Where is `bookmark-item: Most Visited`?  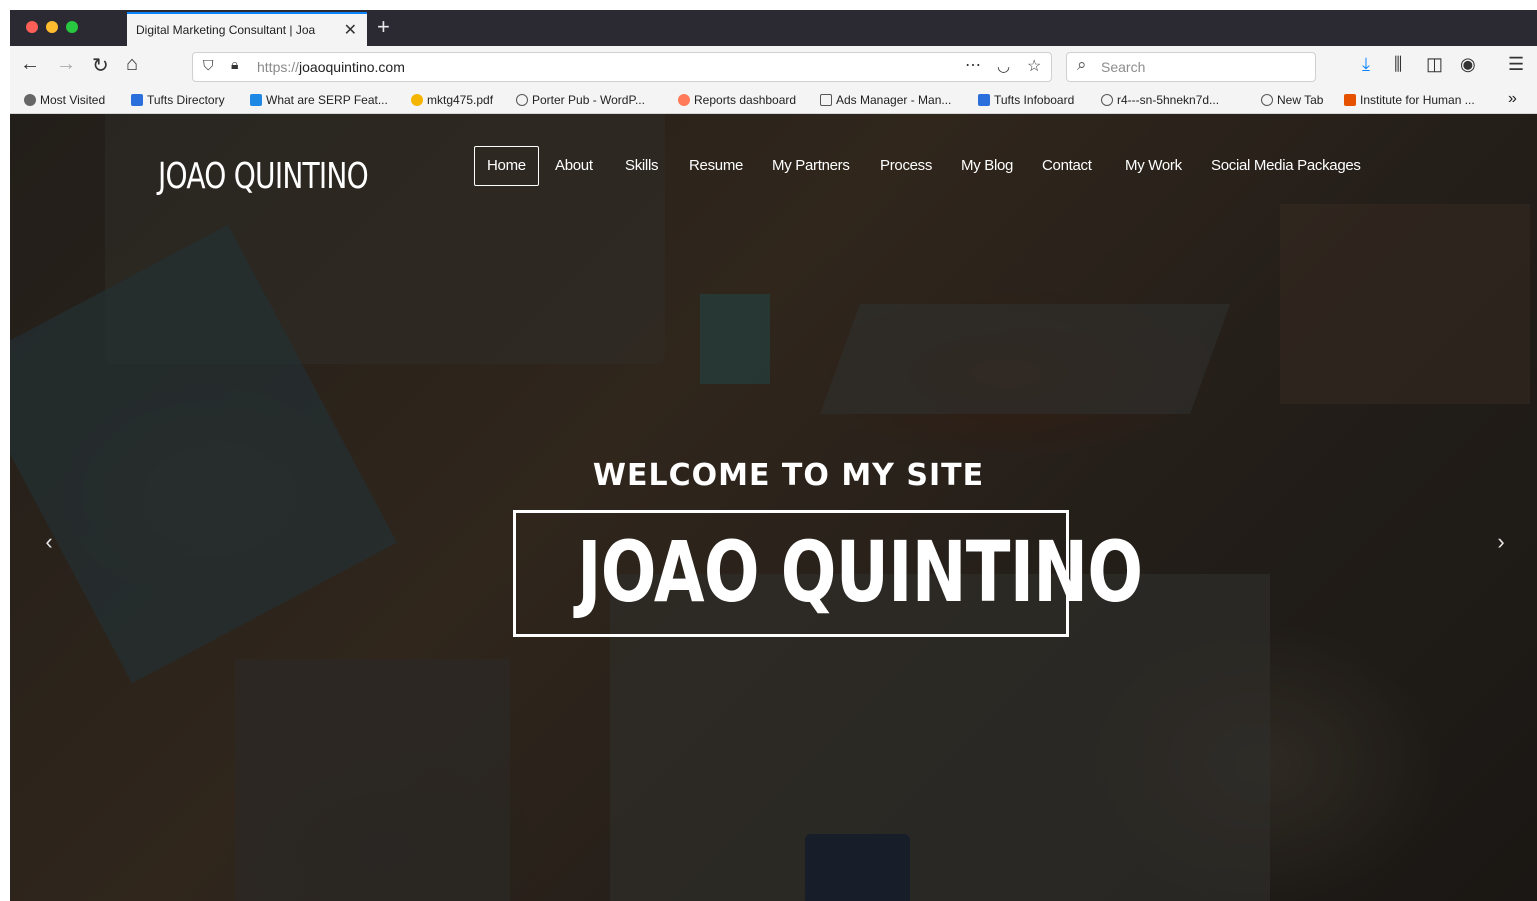 bookmark-item: Most Visited is located at coordinates (64, 100).